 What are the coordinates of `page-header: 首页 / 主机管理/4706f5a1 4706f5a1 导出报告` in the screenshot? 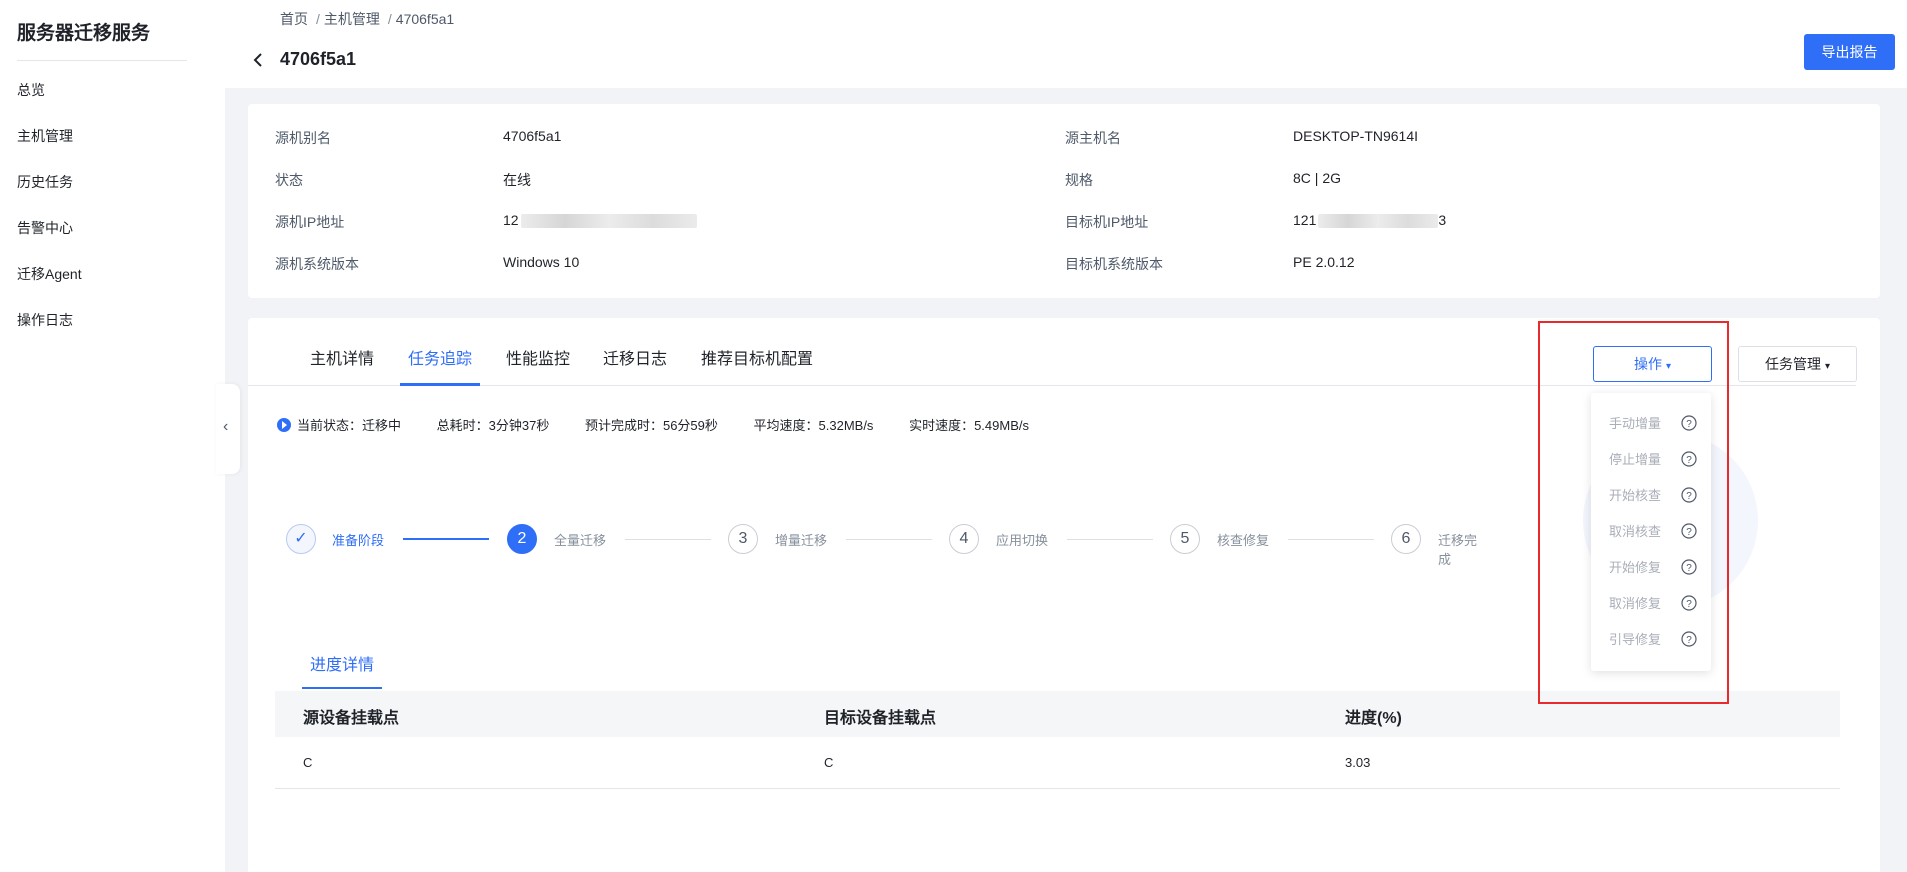 It's located at (1066, 44).